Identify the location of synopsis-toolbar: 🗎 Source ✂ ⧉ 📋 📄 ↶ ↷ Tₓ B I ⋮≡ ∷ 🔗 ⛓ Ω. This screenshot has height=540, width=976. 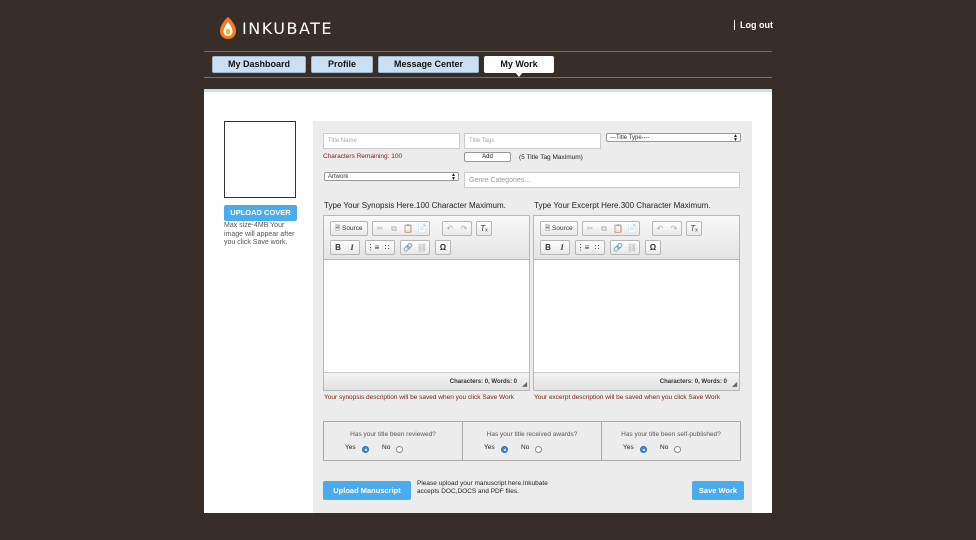
(426, 238).